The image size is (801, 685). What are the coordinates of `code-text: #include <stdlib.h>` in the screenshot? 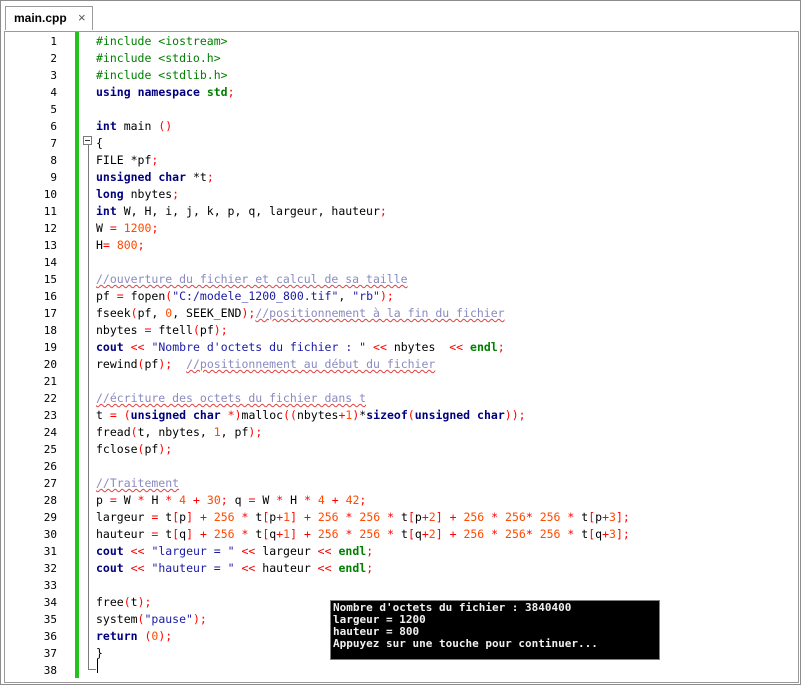 It's located at (162, 75).